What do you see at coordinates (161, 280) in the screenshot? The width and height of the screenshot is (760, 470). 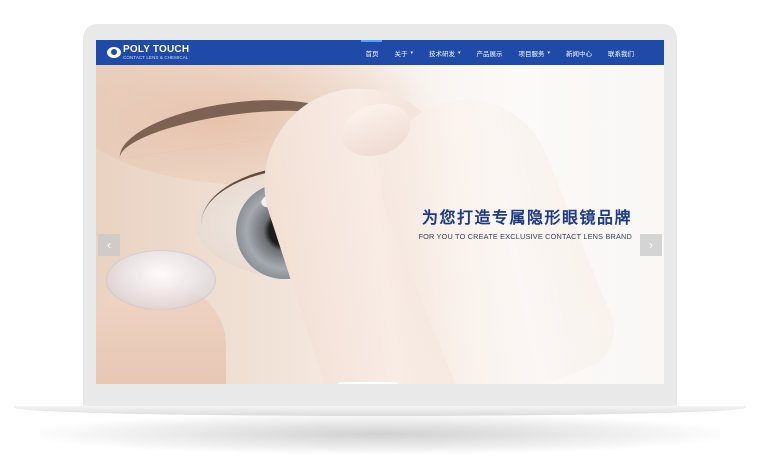 I see `hero-image-contact-lens` at bounding box center [161, 280].